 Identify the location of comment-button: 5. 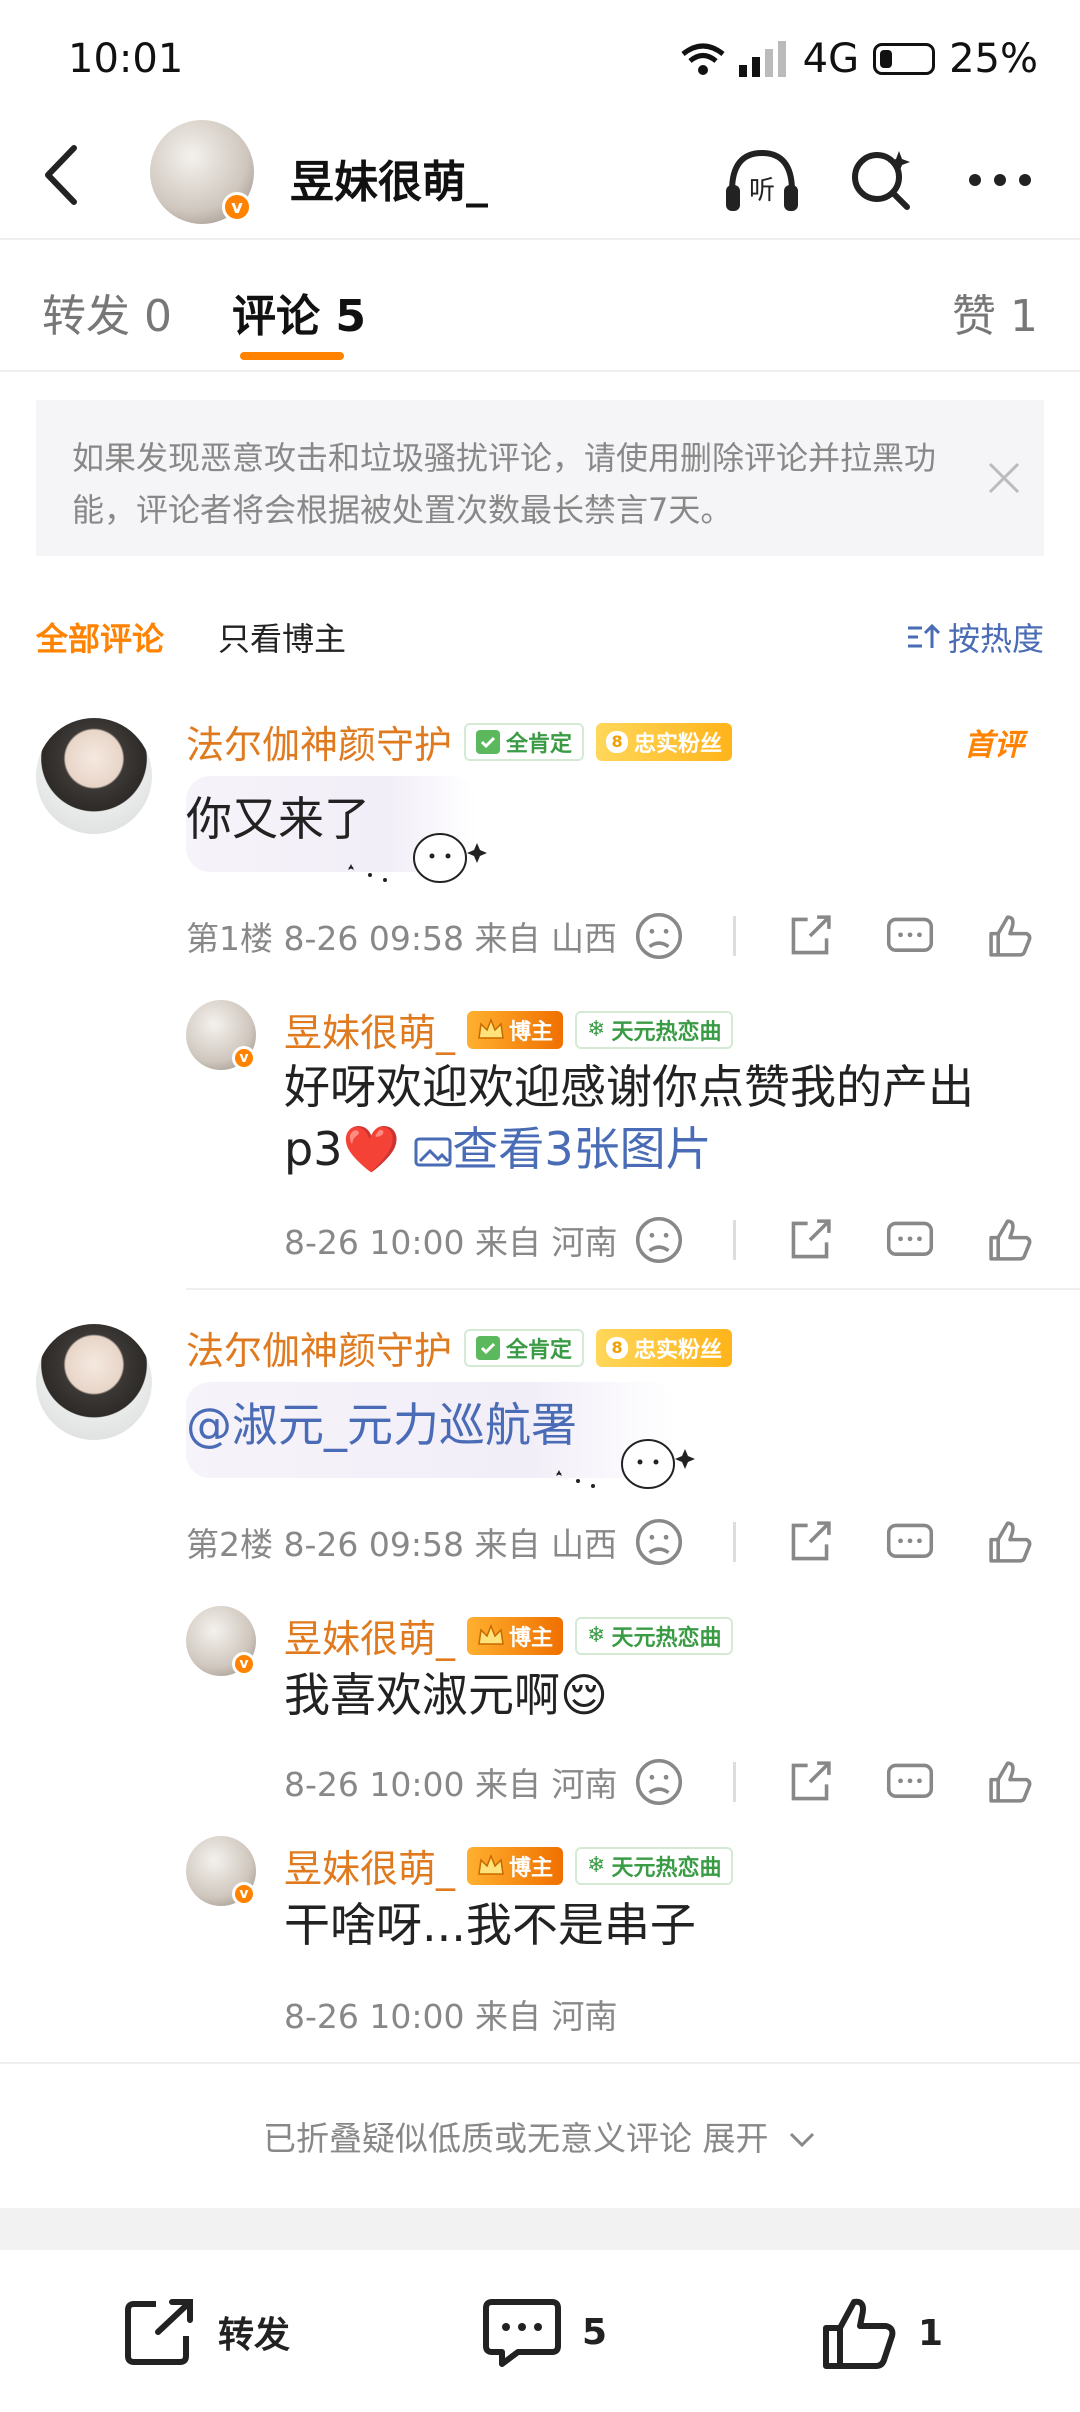
(544, 2332).